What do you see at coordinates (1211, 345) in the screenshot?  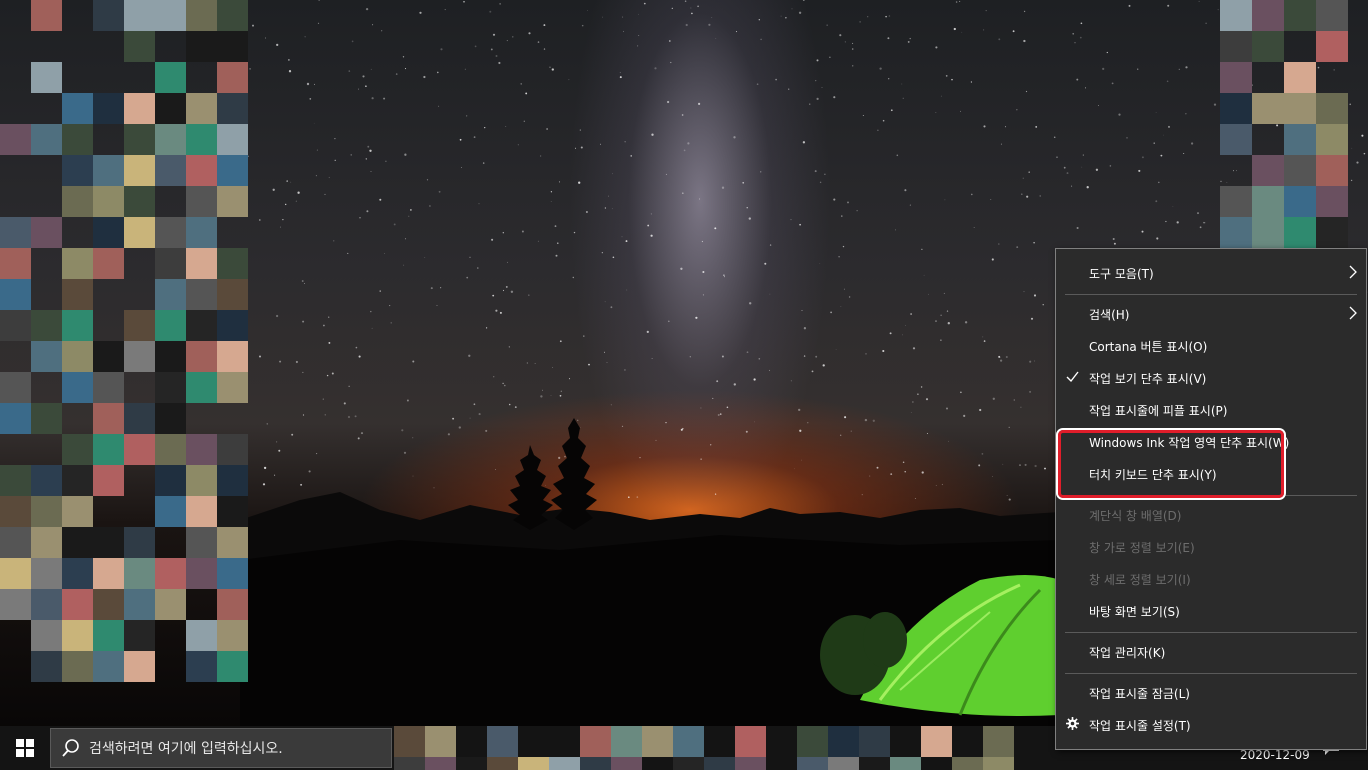 I see `menu-item-show-cortana-button: Cortana 버튼 표시(O)` at bounding box center [1211, 345].